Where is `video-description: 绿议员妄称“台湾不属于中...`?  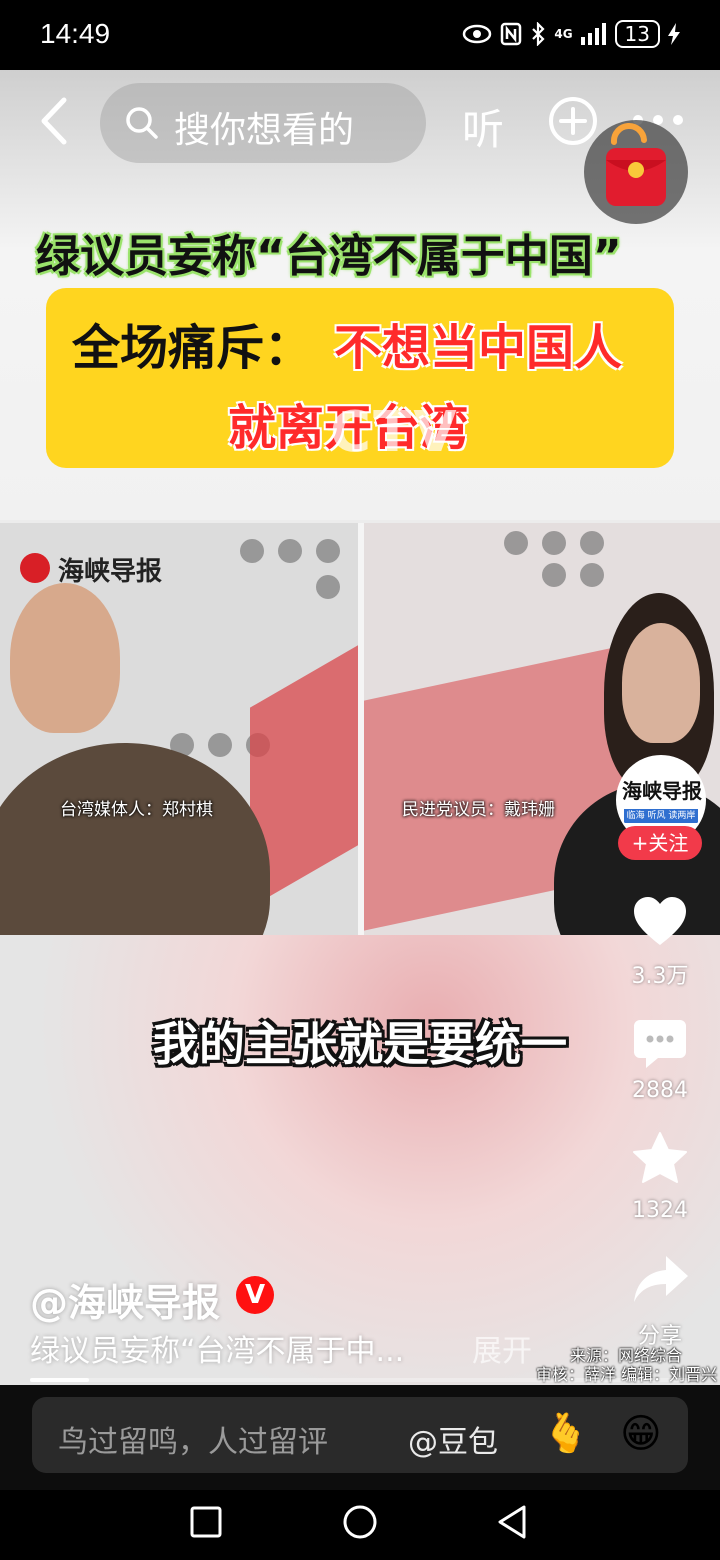
video-description: 绿议员妄称“台湾不属于中... is located at coordinates (217, 1348).